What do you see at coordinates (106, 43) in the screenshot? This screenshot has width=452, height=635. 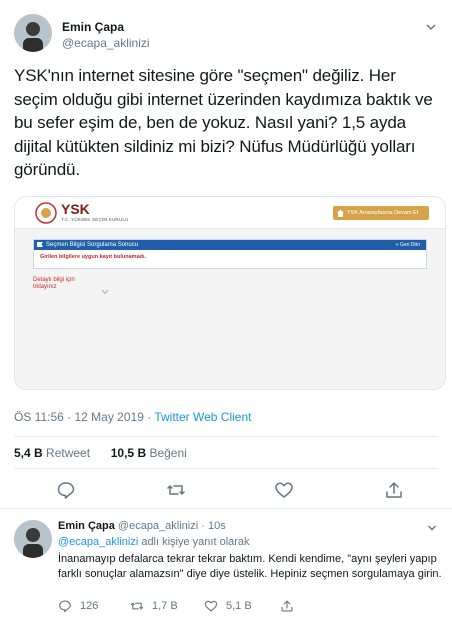 I see `author-handle: @ecapa_aklinizi` at bounding box center [106, 43].